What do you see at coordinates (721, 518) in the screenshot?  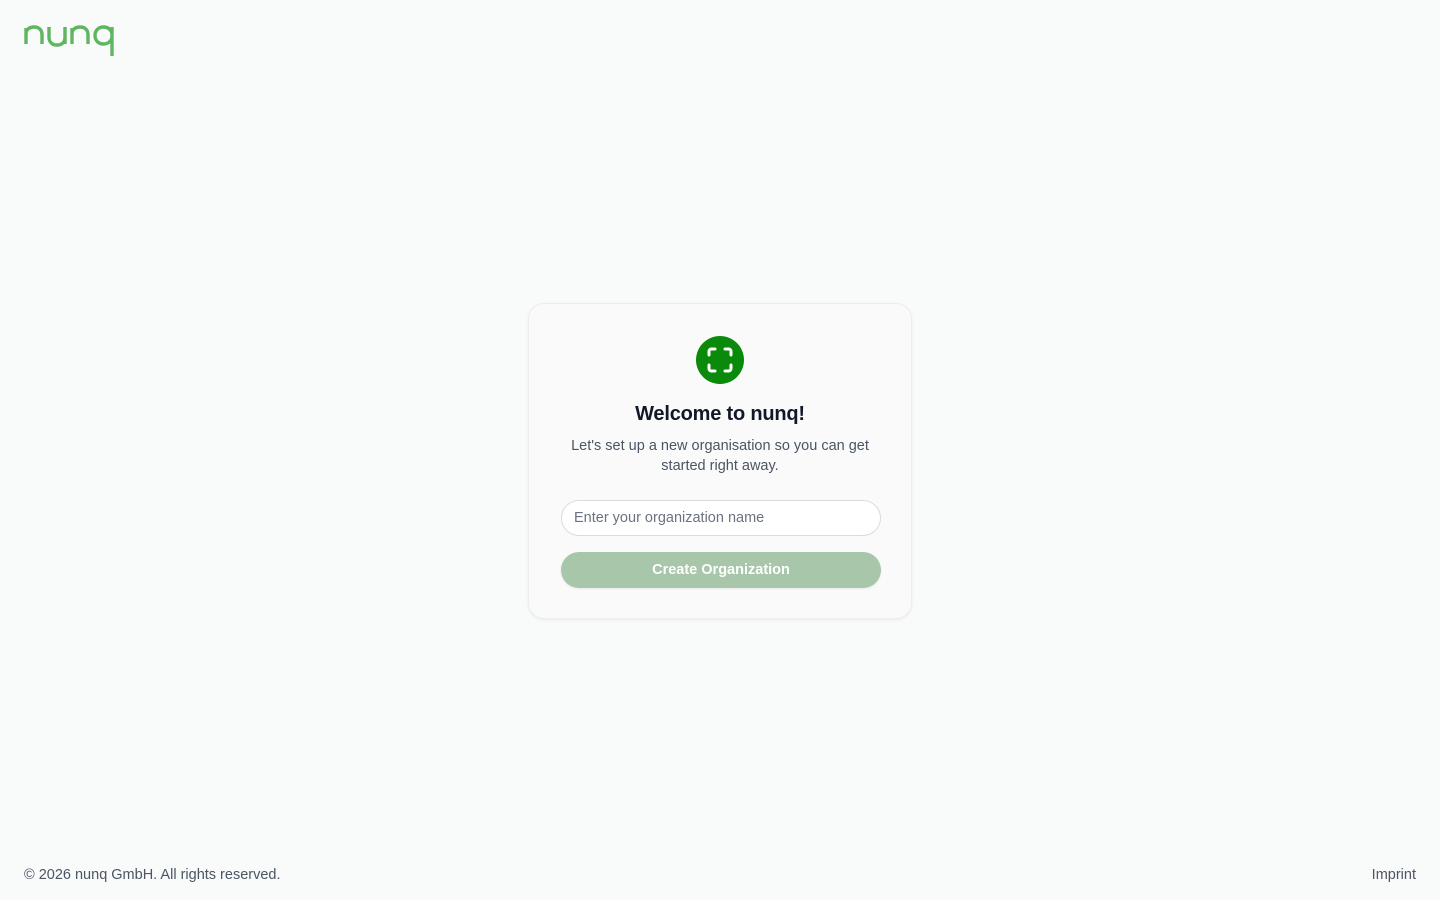 I see `organization-name-input` at bounding box center [721, 518].